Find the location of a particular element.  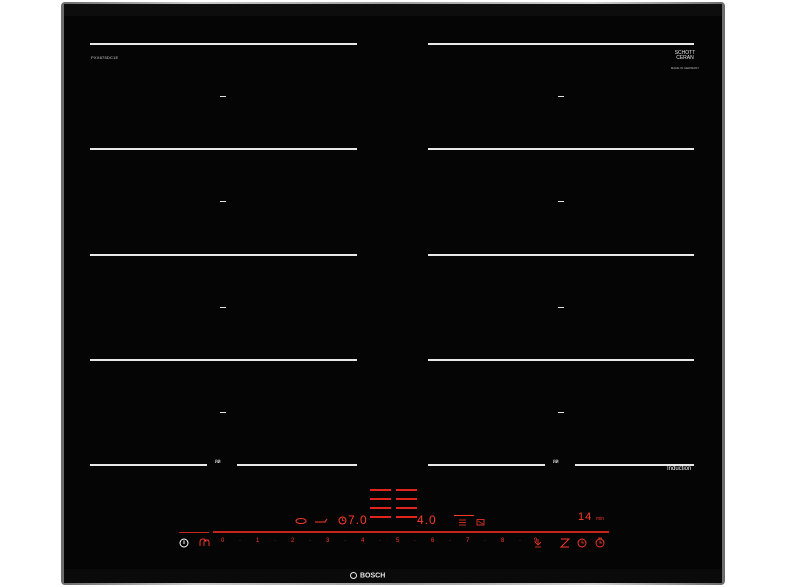

zone-left-power-display: 7.0 is located at coordinates (358, 520).